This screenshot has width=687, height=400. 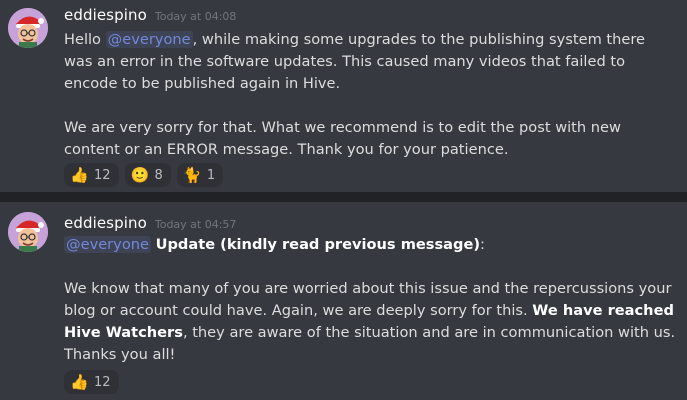 What do you see at coordinates (211, 175) in the screenshot?
I see `reaction-count: 1` at bounding box center [211, 175].